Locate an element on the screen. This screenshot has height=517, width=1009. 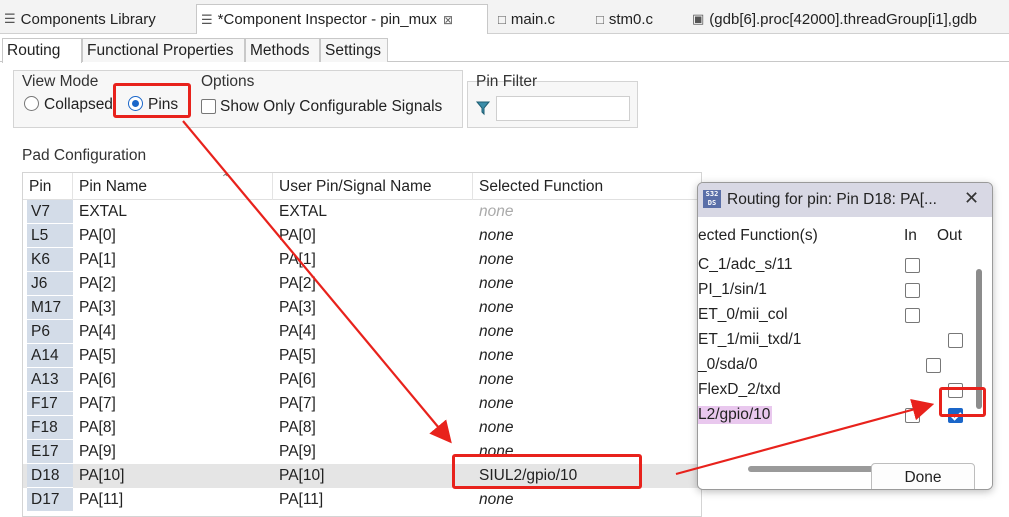
dialog-col-out: Out is located at coordinates (949, 235).